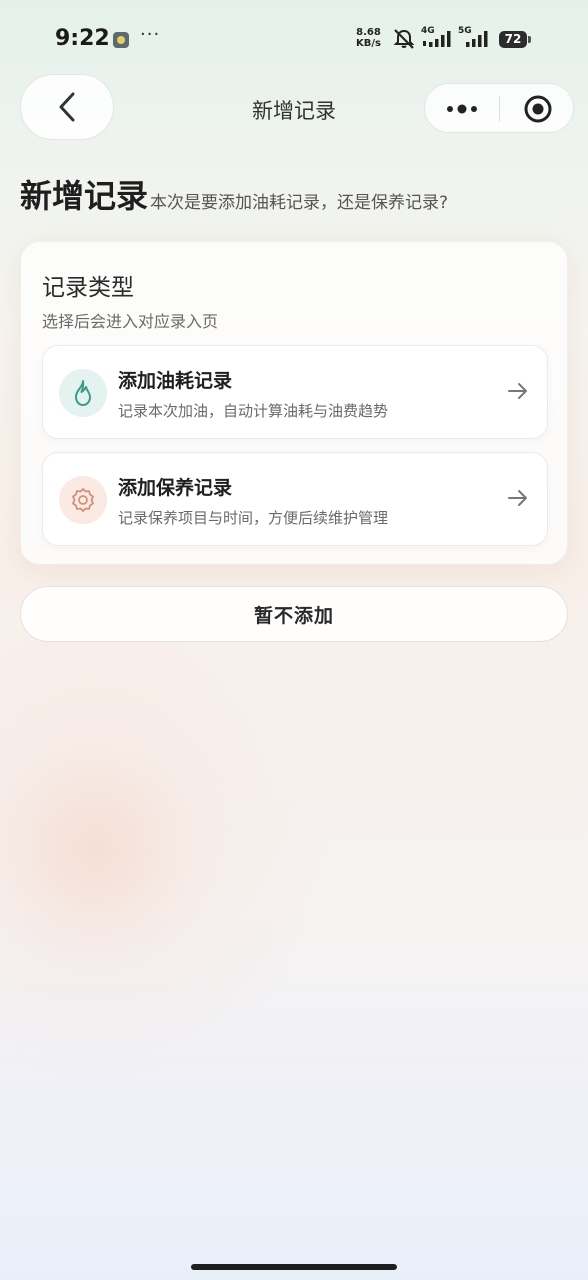 The image size is (588, 1280). Describe the element at coordinates (175, 381) in the screenshot. I see `option-title: 添加油耗记录` at that location.